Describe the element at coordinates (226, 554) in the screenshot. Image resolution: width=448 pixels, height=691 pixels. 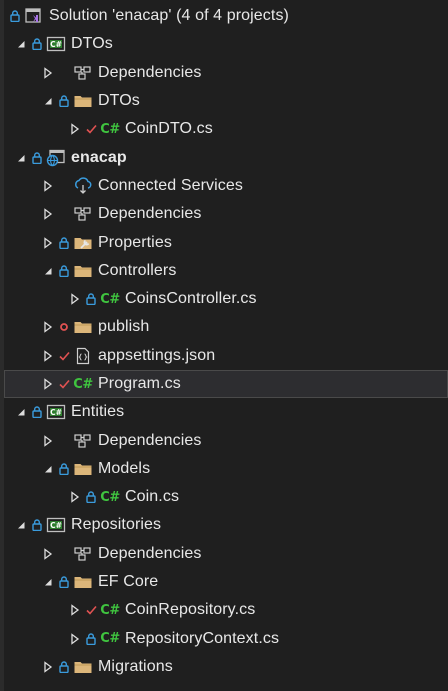
I see `tree-item-repositories-dependencies: Dependencies` at that location.